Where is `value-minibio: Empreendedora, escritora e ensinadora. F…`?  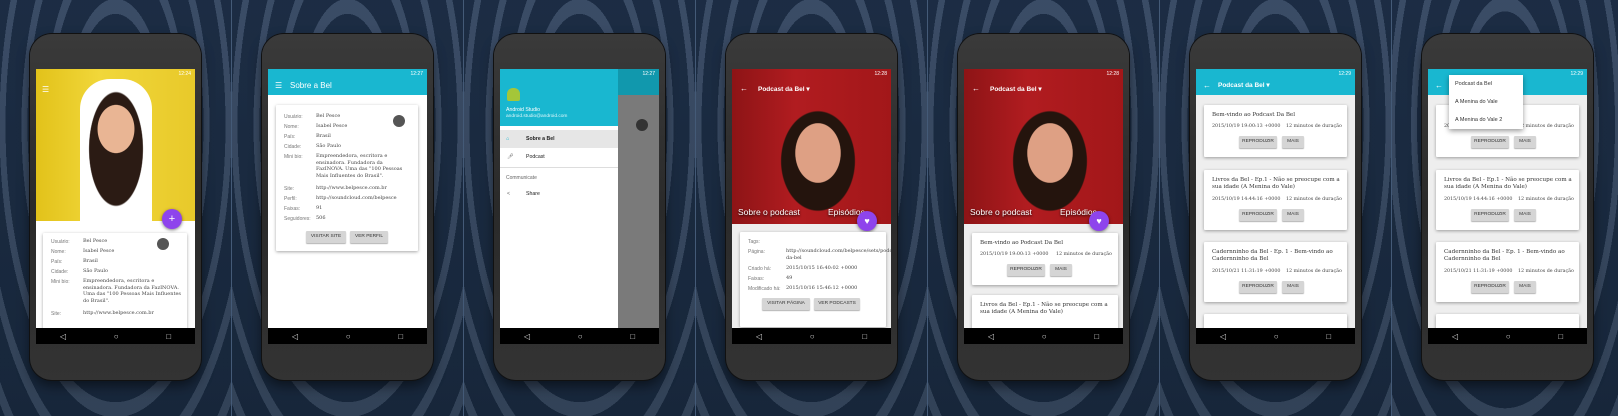
value-minibio: Empreendedora, escritora e ensinadora. F… is located at coordinates (359, 166).